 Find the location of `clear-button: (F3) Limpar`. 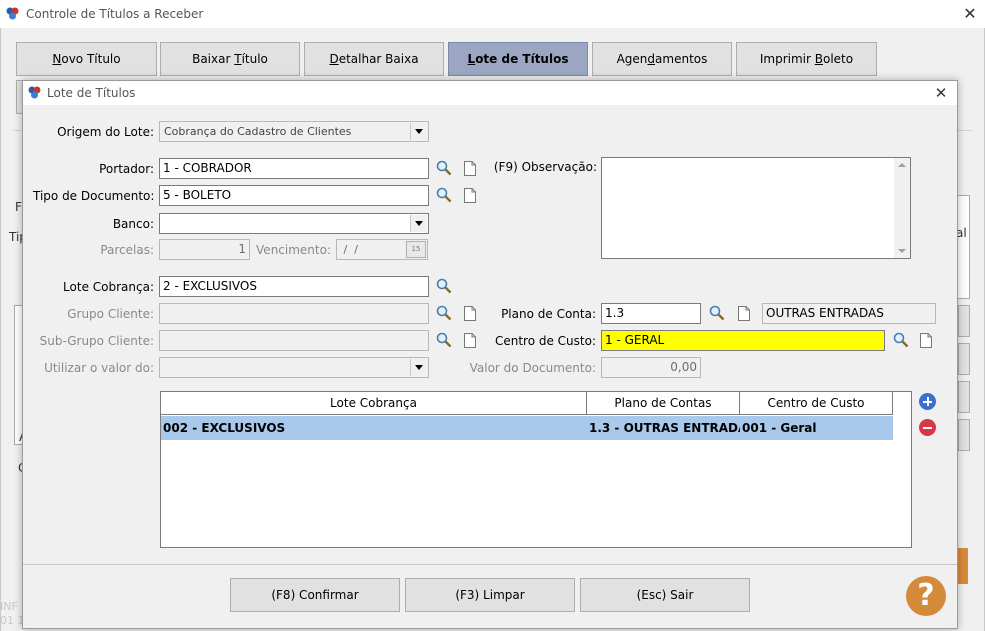

clear-button: (F3) Limpar is located at coordinates (490, 595).